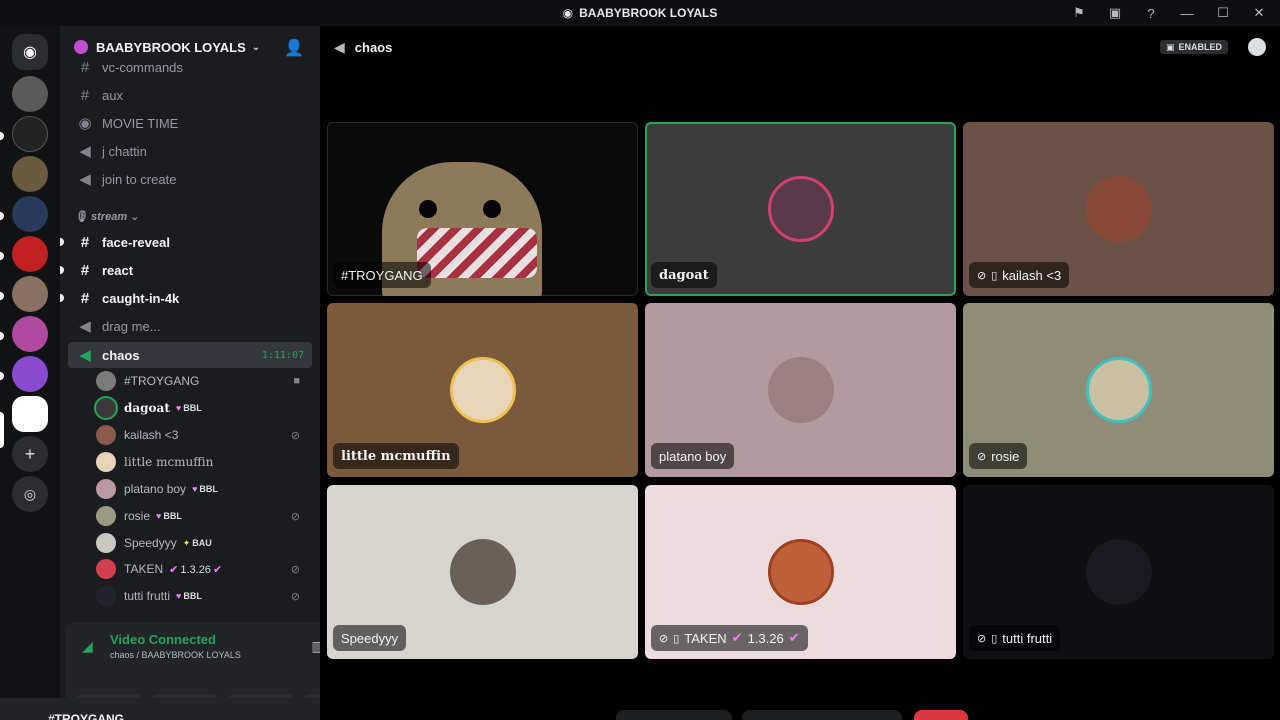 This screenshot has height=720, width=1280. I want to click on voice-member: dagoat ♥ BBL, so click(204, 408).